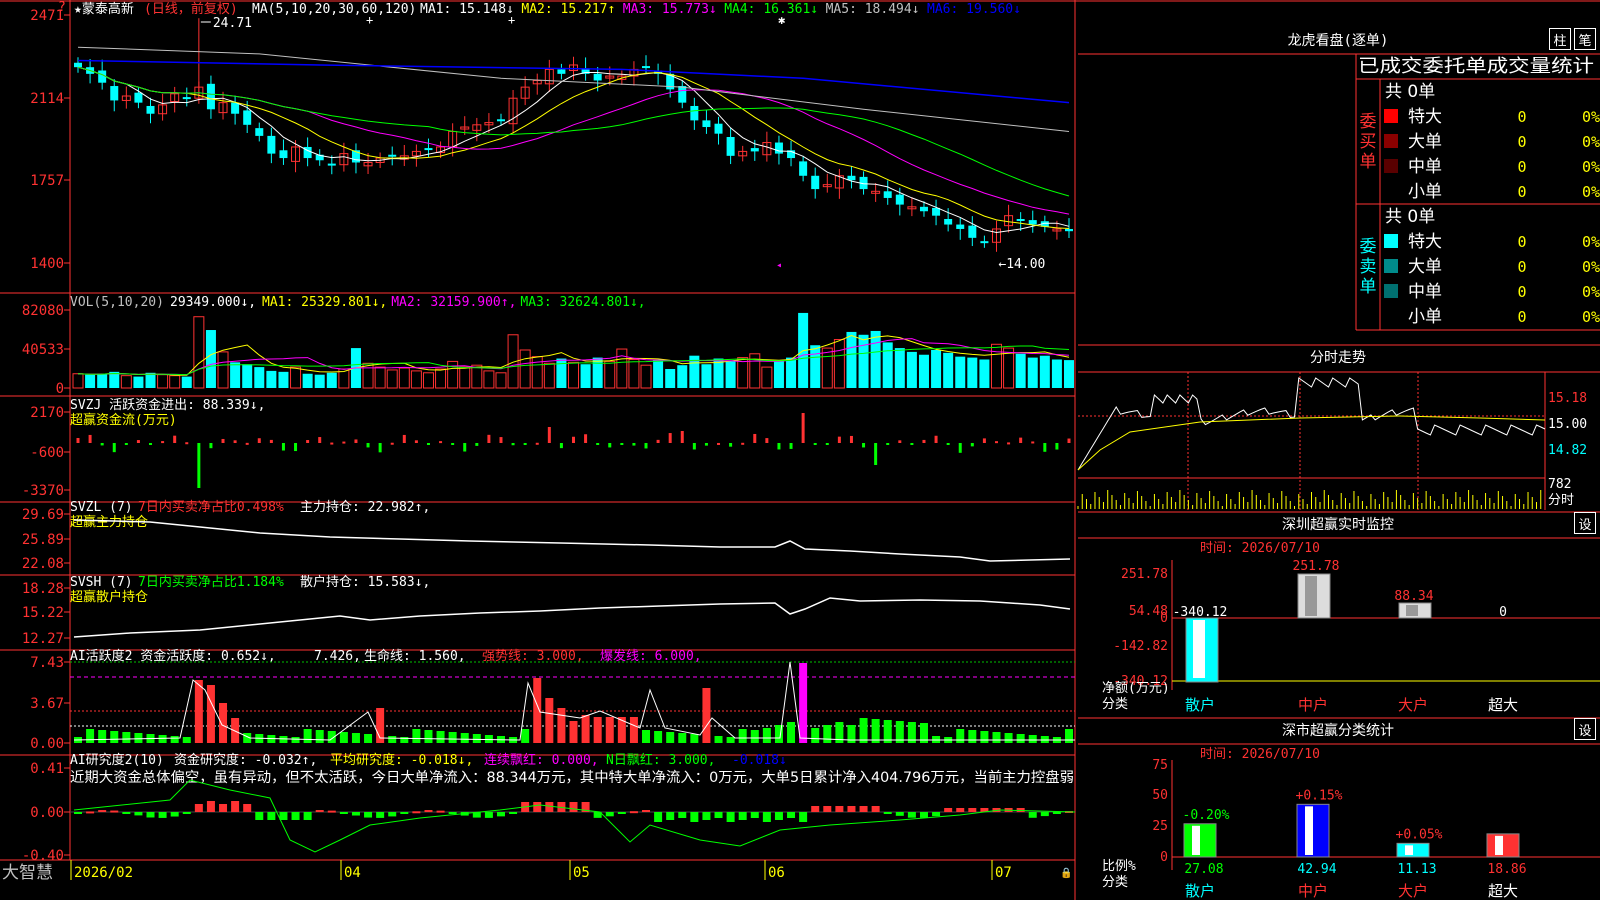  Describe the element at coordinates (1066, 873) in the screenshot. I see `lock-icon: 🔒` at that location.